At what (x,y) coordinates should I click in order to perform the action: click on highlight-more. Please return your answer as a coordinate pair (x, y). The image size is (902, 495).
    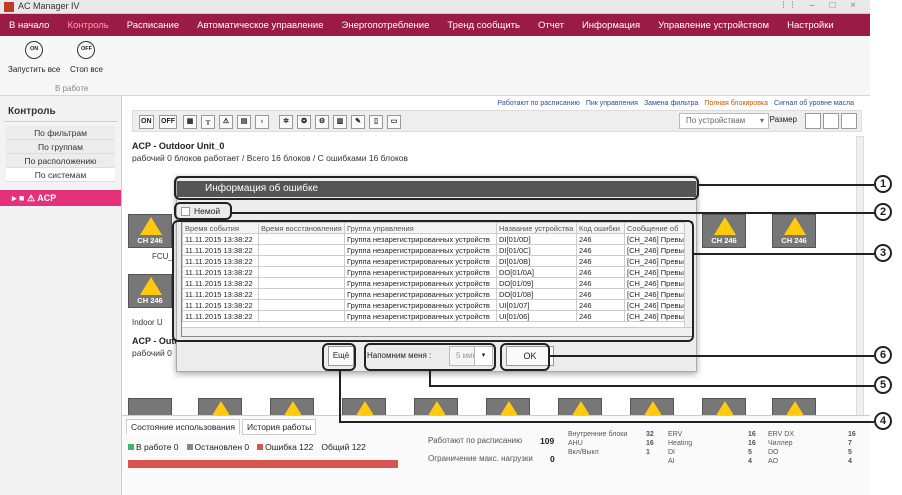
    Looking at the image, I should click on (339, 357).